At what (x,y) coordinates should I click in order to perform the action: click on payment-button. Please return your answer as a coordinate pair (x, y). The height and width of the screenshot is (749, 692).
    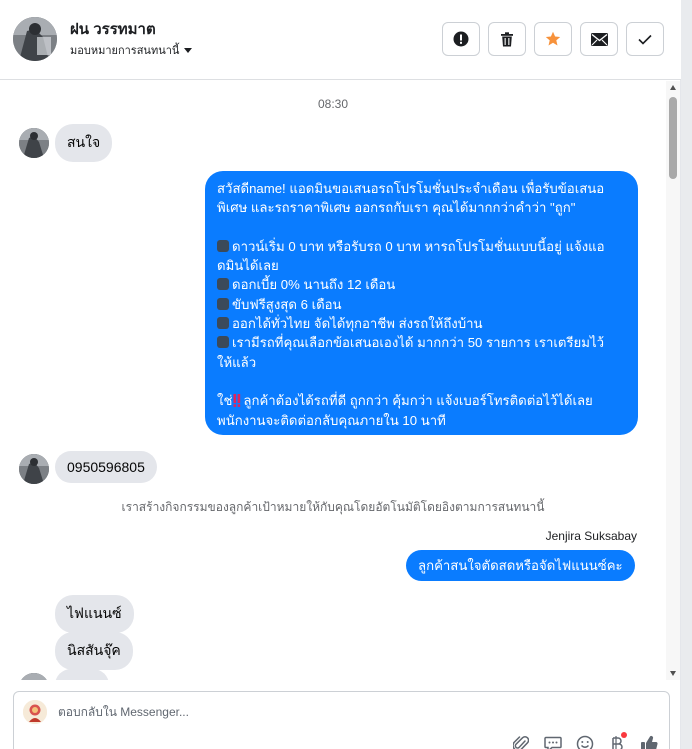
    Looking at the image, I should click on (617, 740).